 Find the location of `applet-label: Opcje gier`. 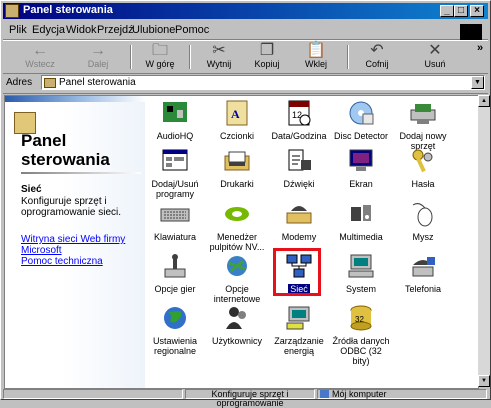

applet-label: Opcje gier is located at coordinates (175, 289).